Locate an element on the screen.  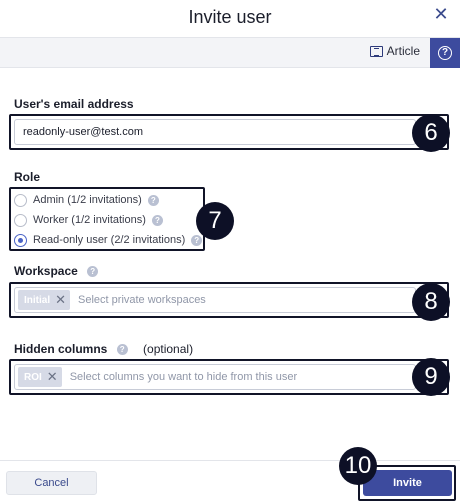
marker-10: 10 is located at coordinates (358, 466).